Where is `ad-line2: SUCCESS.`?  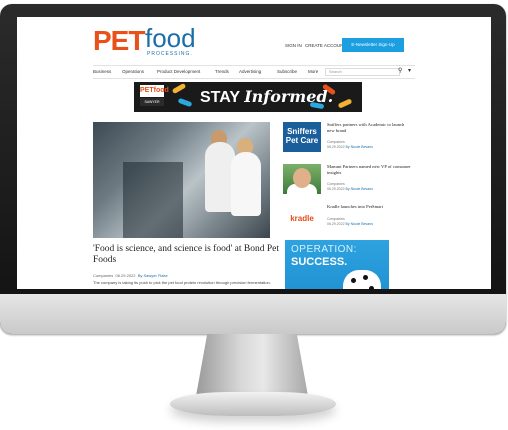
ad-line2: SUCCESS. is located at coordinates (319, 262).